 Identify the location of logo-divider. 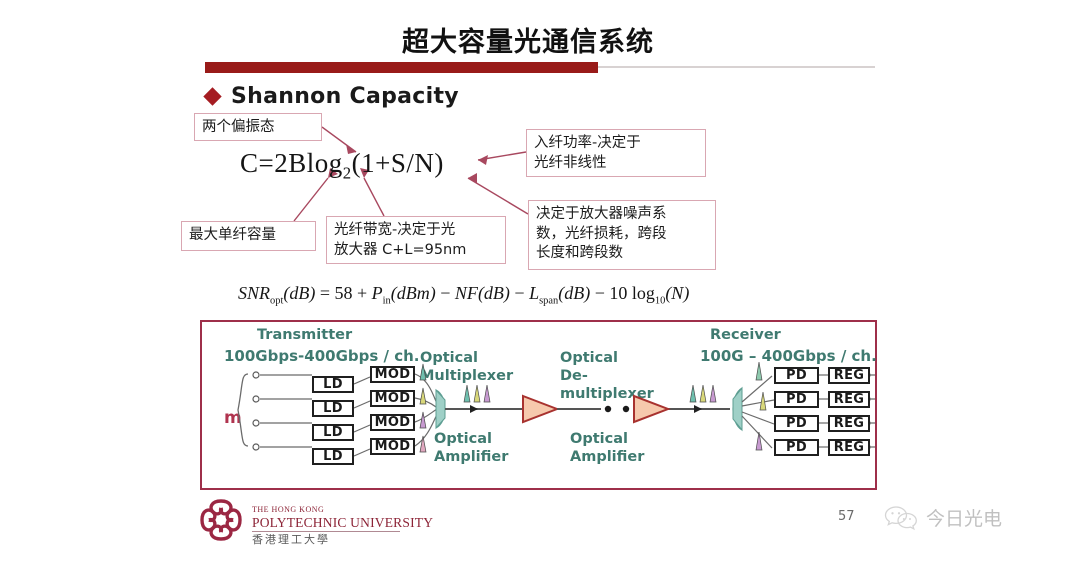
(326, 531).